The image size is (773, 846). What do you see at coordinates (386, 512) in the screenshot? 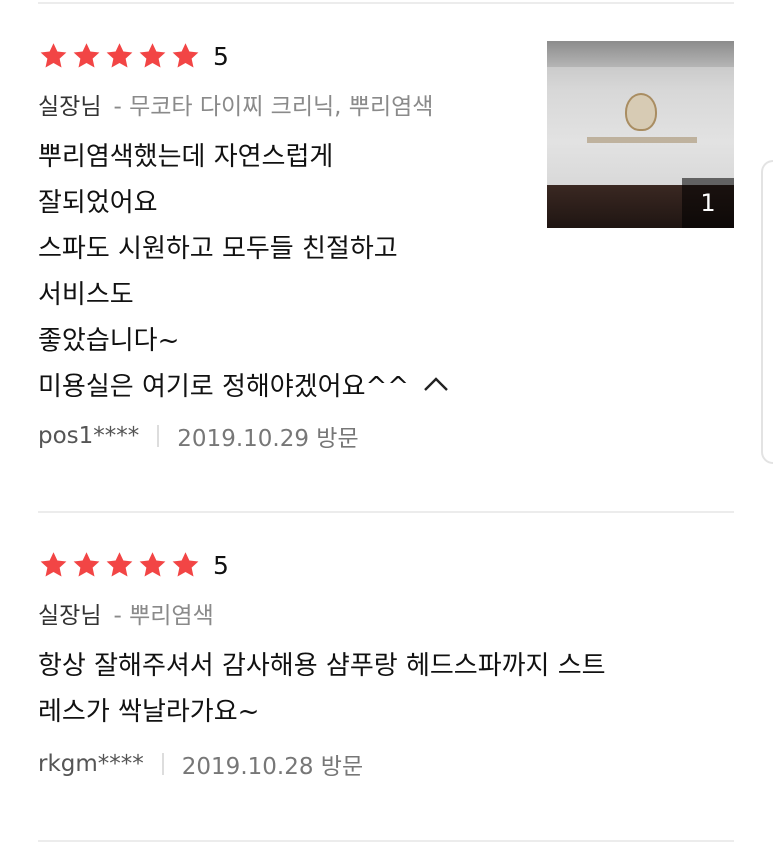
I see `review-divider` at bounding box center [386, 512].